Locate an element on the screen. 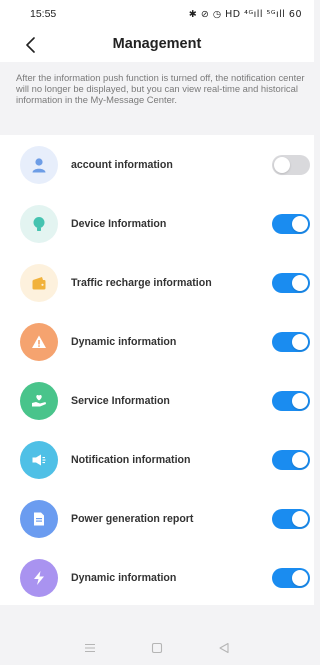 The image size is (320, 665). hand-heart-icon is located at coordinates (39, 400).